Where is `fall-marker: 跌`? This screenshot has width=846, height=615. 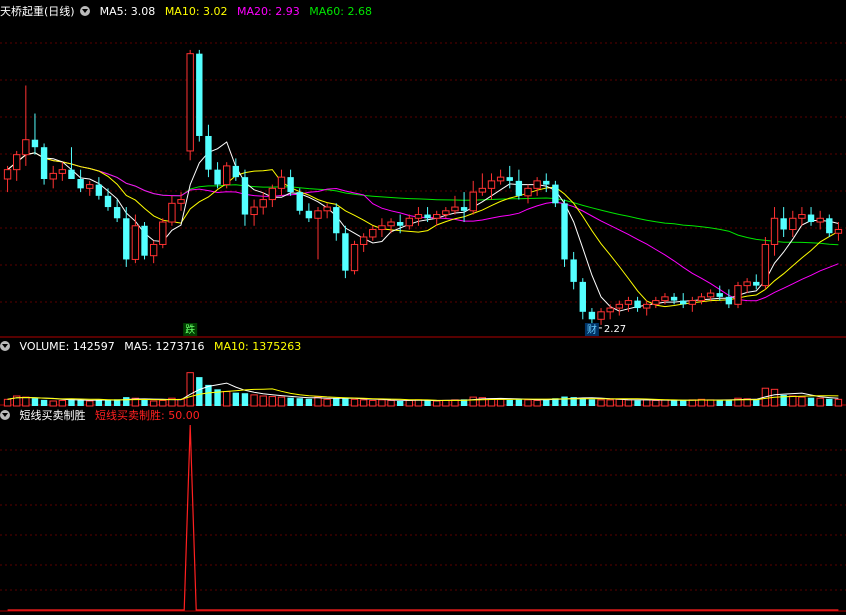 fall-marker: 跌 is located at coordinates (190, 329).